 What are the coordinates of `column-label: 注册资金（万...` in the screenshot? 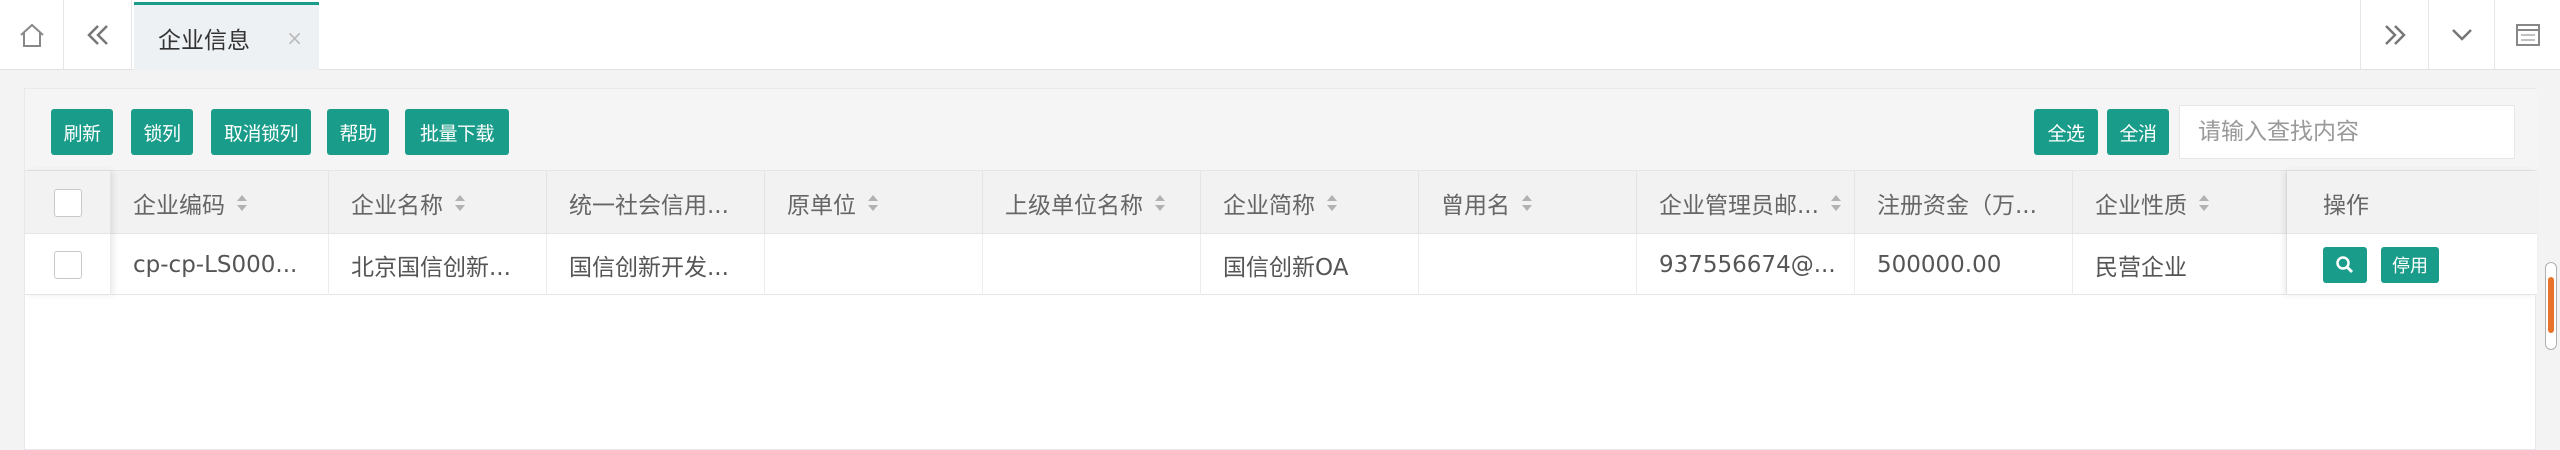 It's located at (1957, 205).